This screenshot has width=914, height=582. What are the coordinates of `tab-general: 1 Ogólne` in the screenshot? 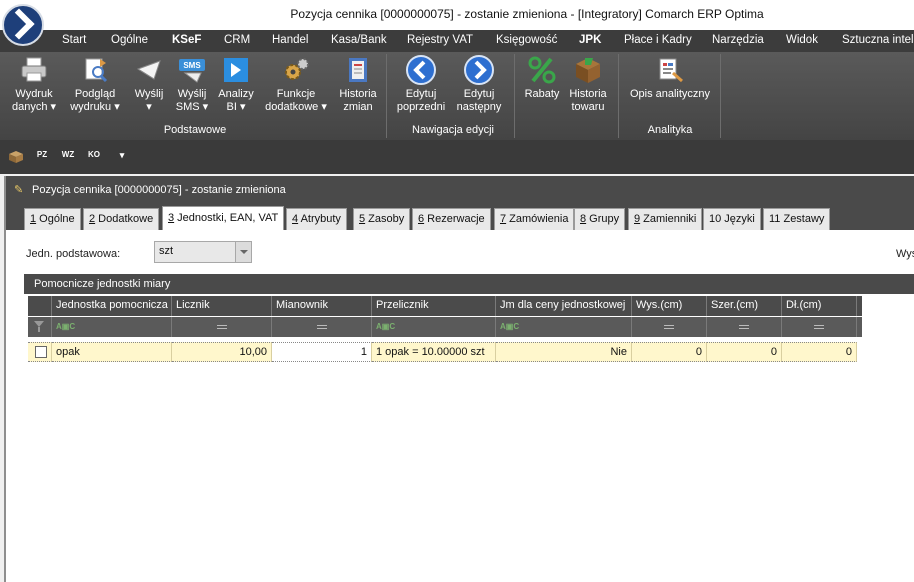 It's located at (52, 219).